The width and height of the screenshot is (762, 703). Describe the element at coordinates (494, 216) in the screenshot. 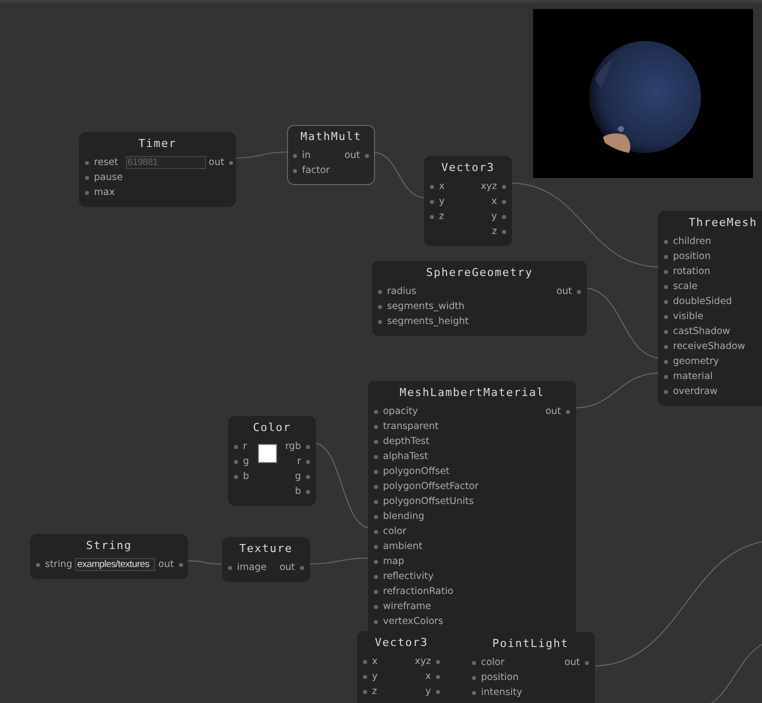

I see `port-label: y` at that location.